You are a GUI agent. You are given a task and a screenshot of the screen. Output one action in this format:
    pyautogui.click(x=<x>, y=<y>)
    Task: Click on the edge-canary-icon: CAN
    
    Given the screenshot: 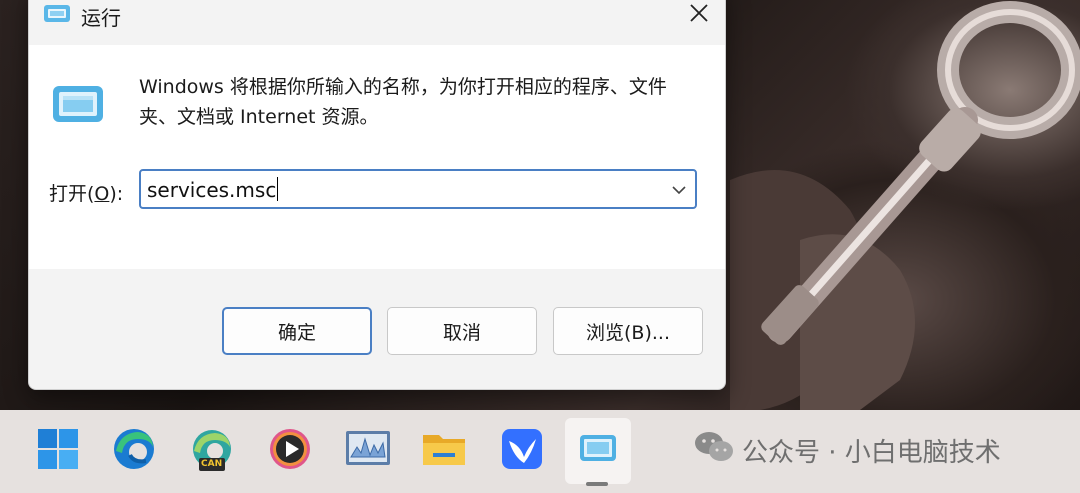 What is the action you would take?
    pyautogui.click(x=212, y=451)
    